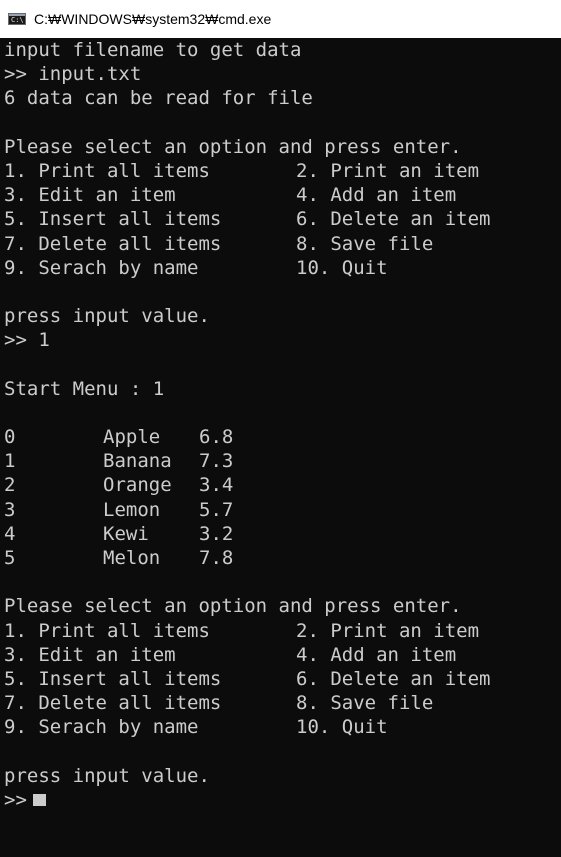  Describe the element at coordinates (216, 509) in the screenshot. I see `item-value: 5.7` at that location.